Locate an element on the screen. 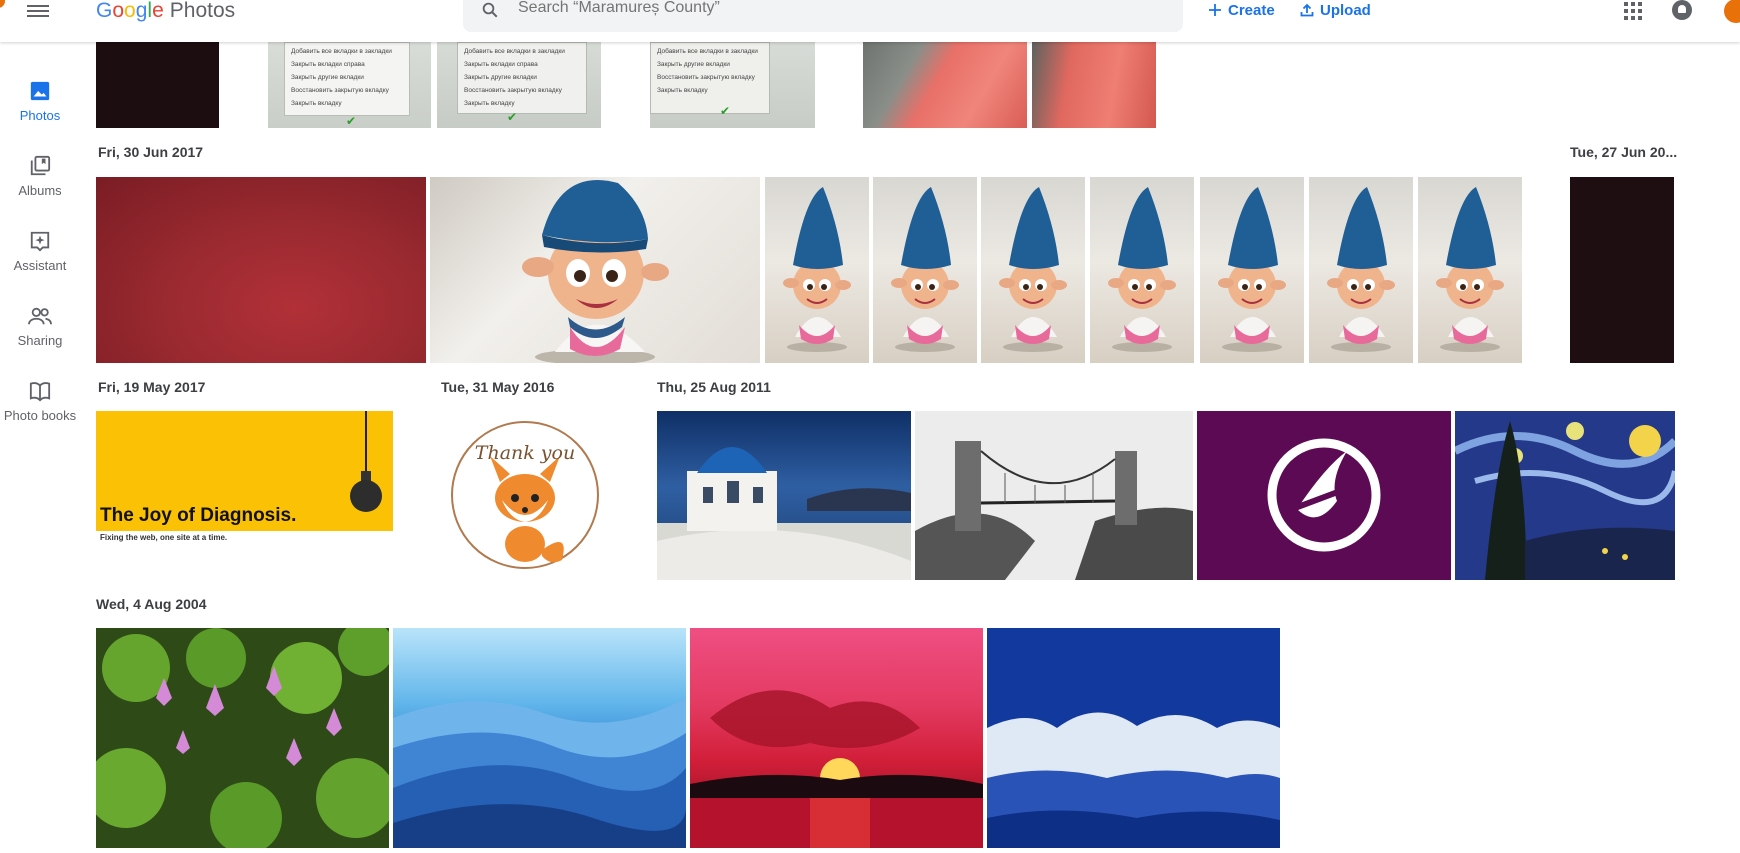 The height and width of the screenshot is (853, 1740). lightbulb-icon is located at coordinates (366, 461).